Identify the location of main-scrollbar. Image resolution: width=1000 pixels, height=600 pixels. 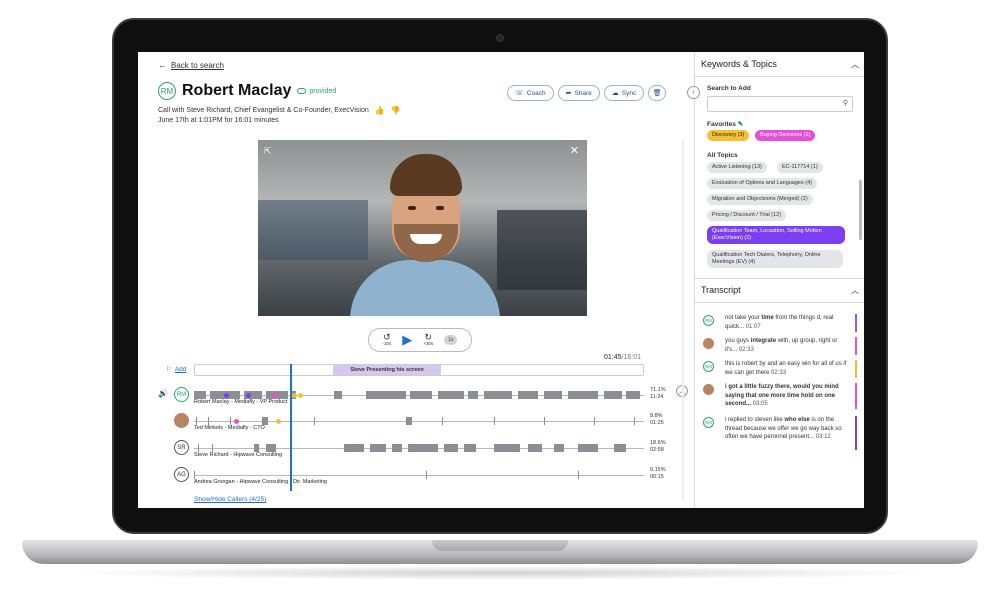
(683, 320).